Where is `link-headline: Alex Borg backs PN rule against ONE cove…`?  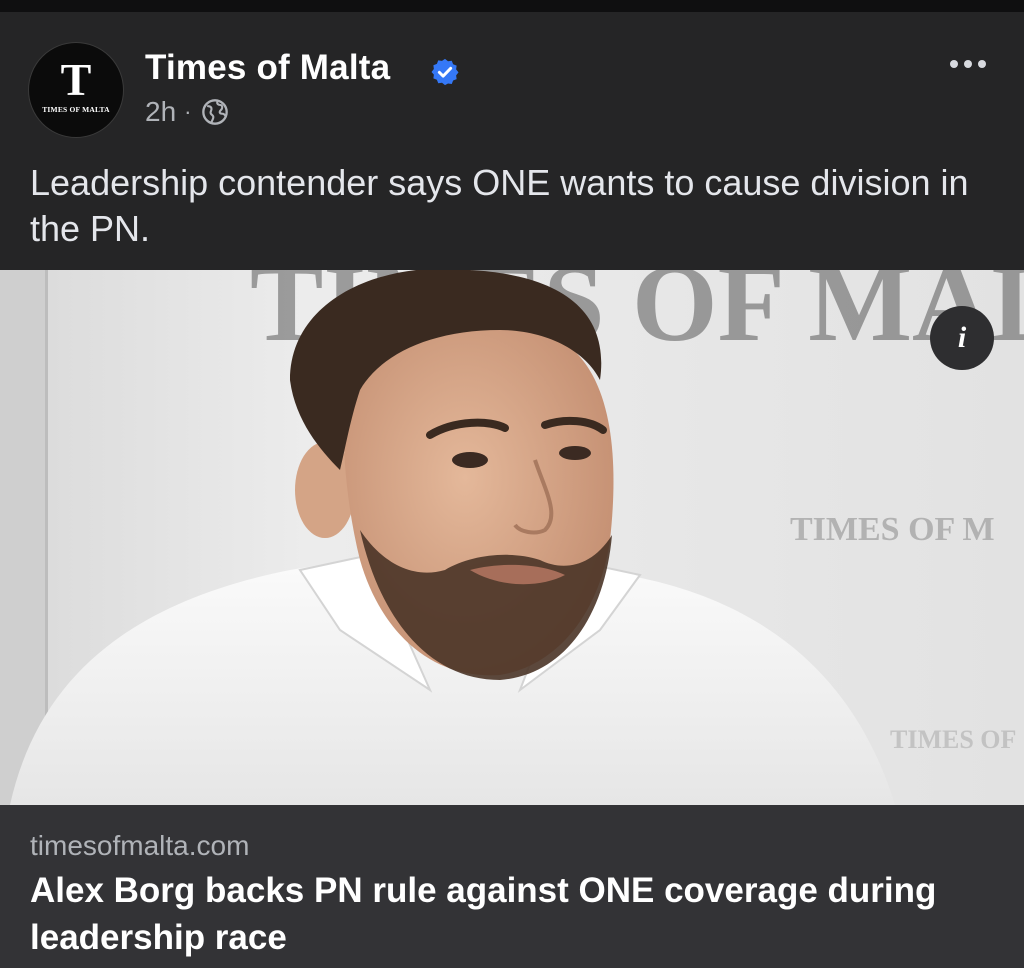 link-headline: Alex Borg backs PN rule against ONE cove… is located at coordinates (510, 914).